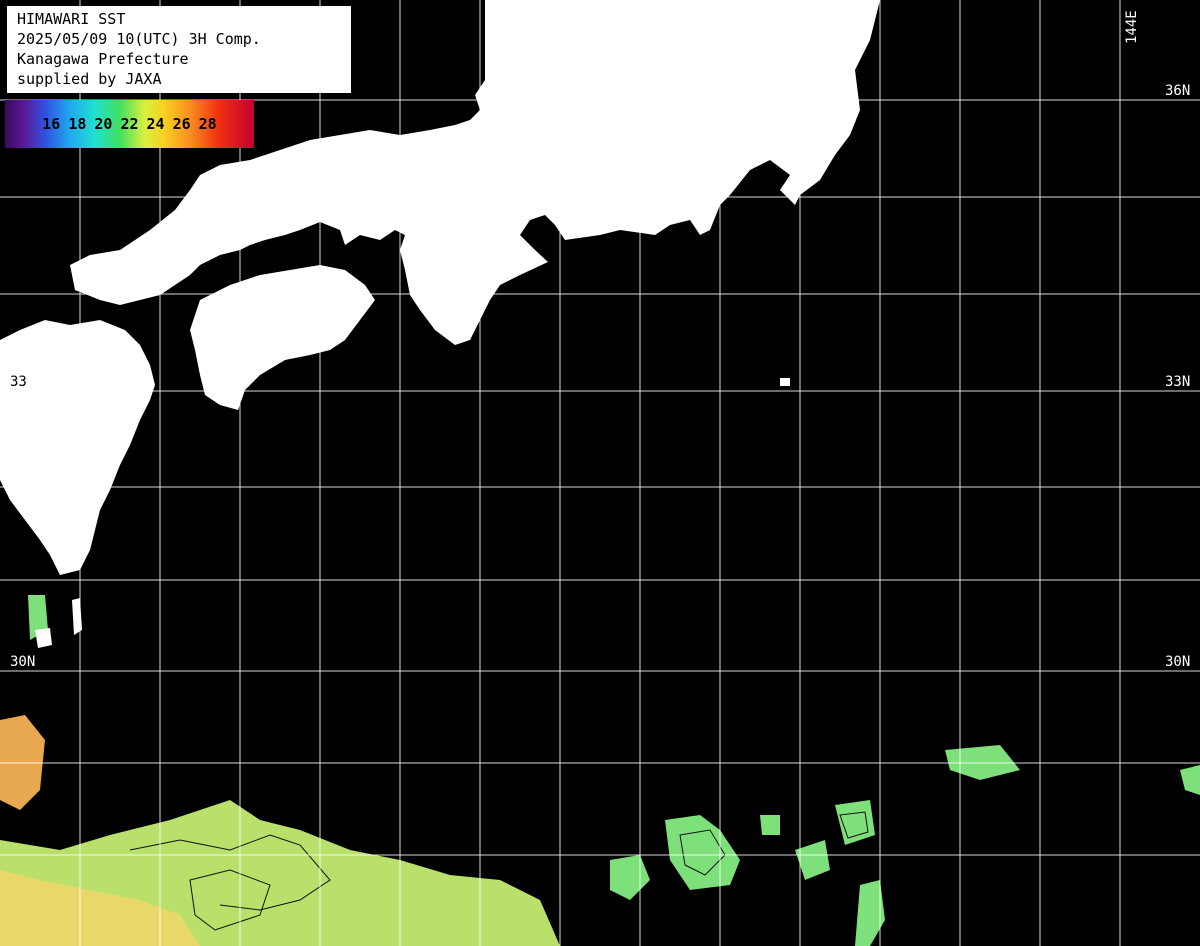 This screenshot has width=1200, height=946. I want to click on lat-label-33n: 33N, so click(1177, 382).